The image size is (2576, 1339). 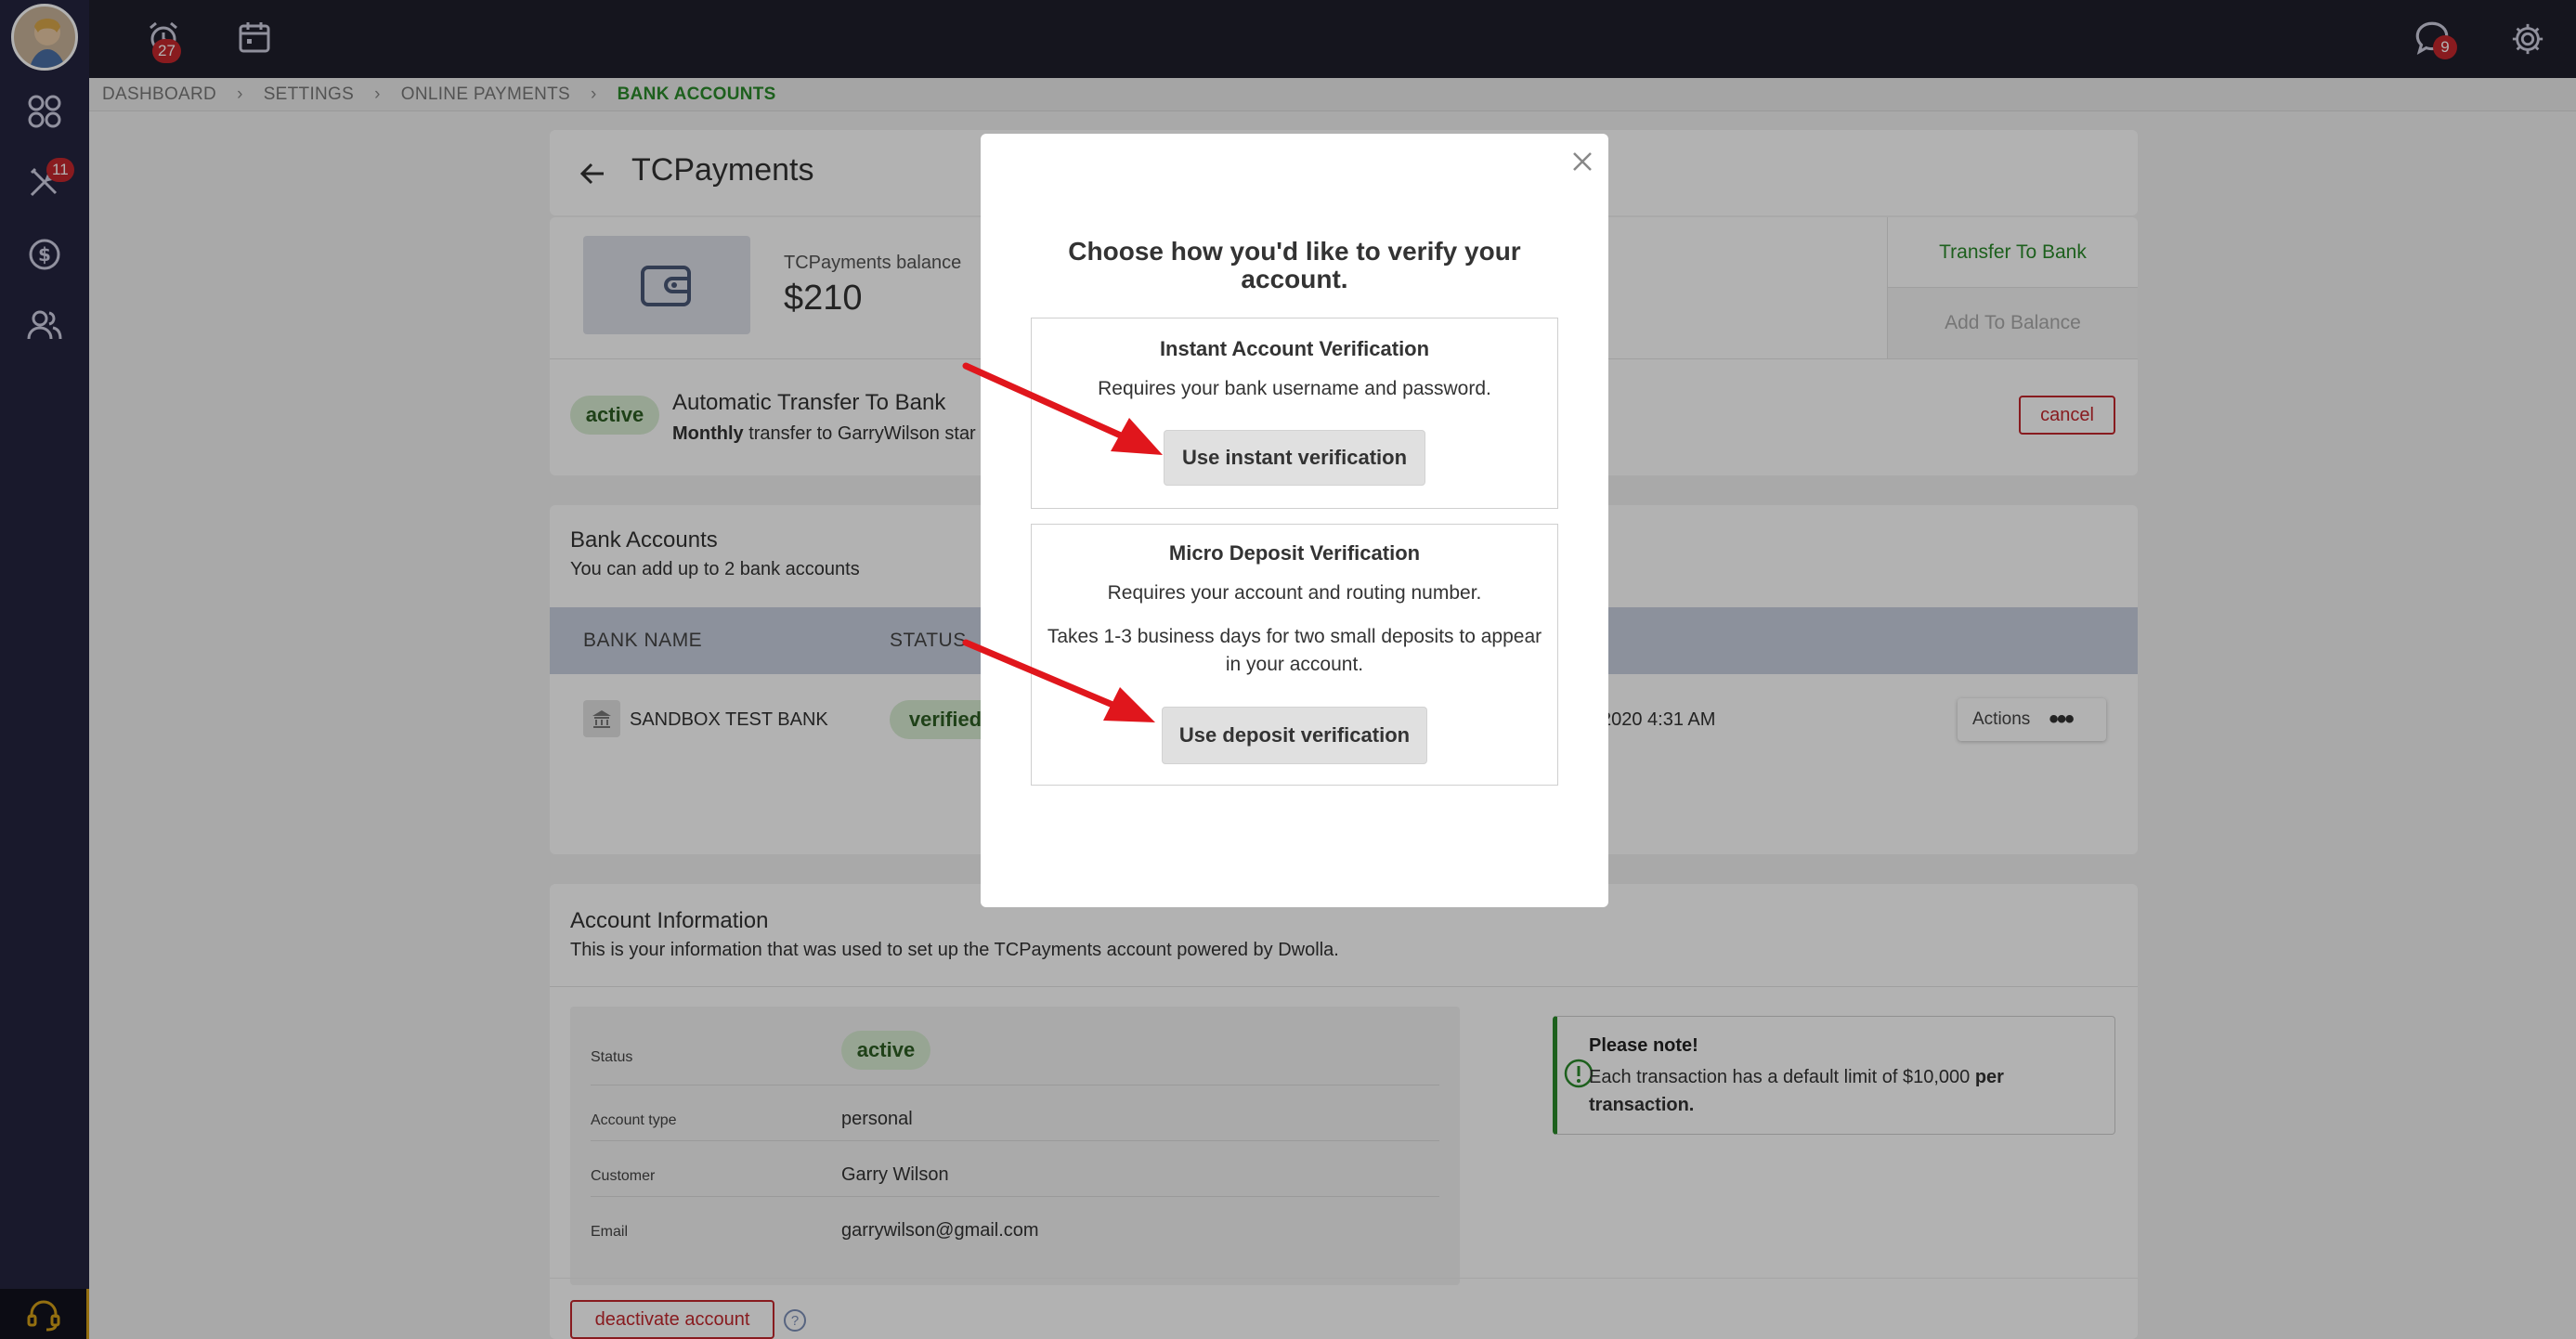 I want to click on annotation-arrow-deposit, so click(x=1058, y=680).